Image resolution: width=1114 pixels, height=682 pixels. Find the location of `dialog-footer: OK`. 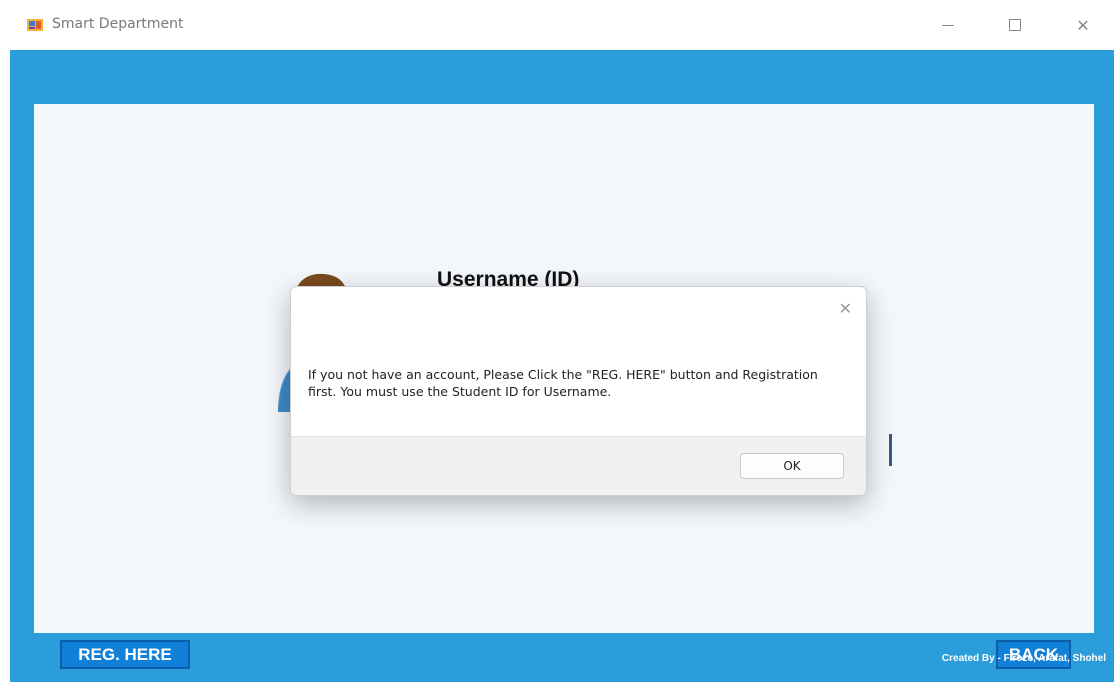

dialog-footer: OK is located at coordinates (578, 465).